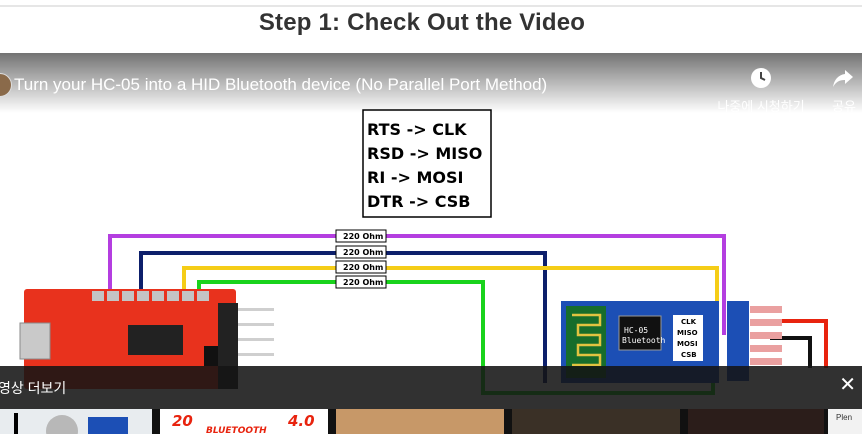 The image size is (862, 434). I want to click on thumbnail-partial-text: Plen, so click(844, 417).